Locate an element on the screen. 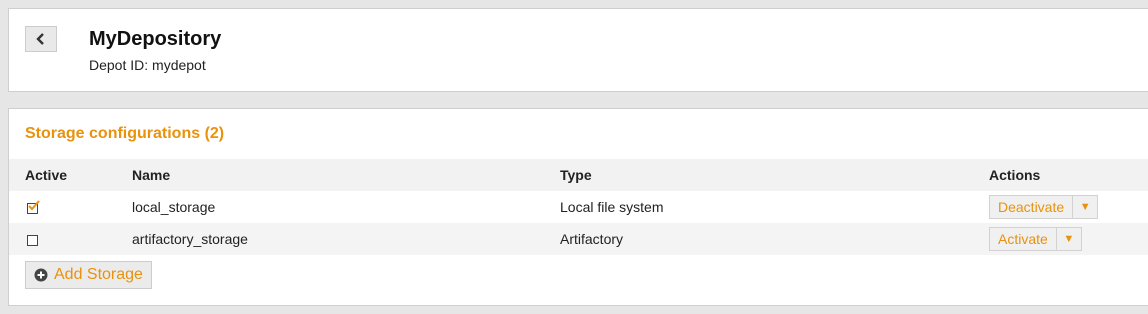  page-title: MyDepository is located at coordinates (155, 39).